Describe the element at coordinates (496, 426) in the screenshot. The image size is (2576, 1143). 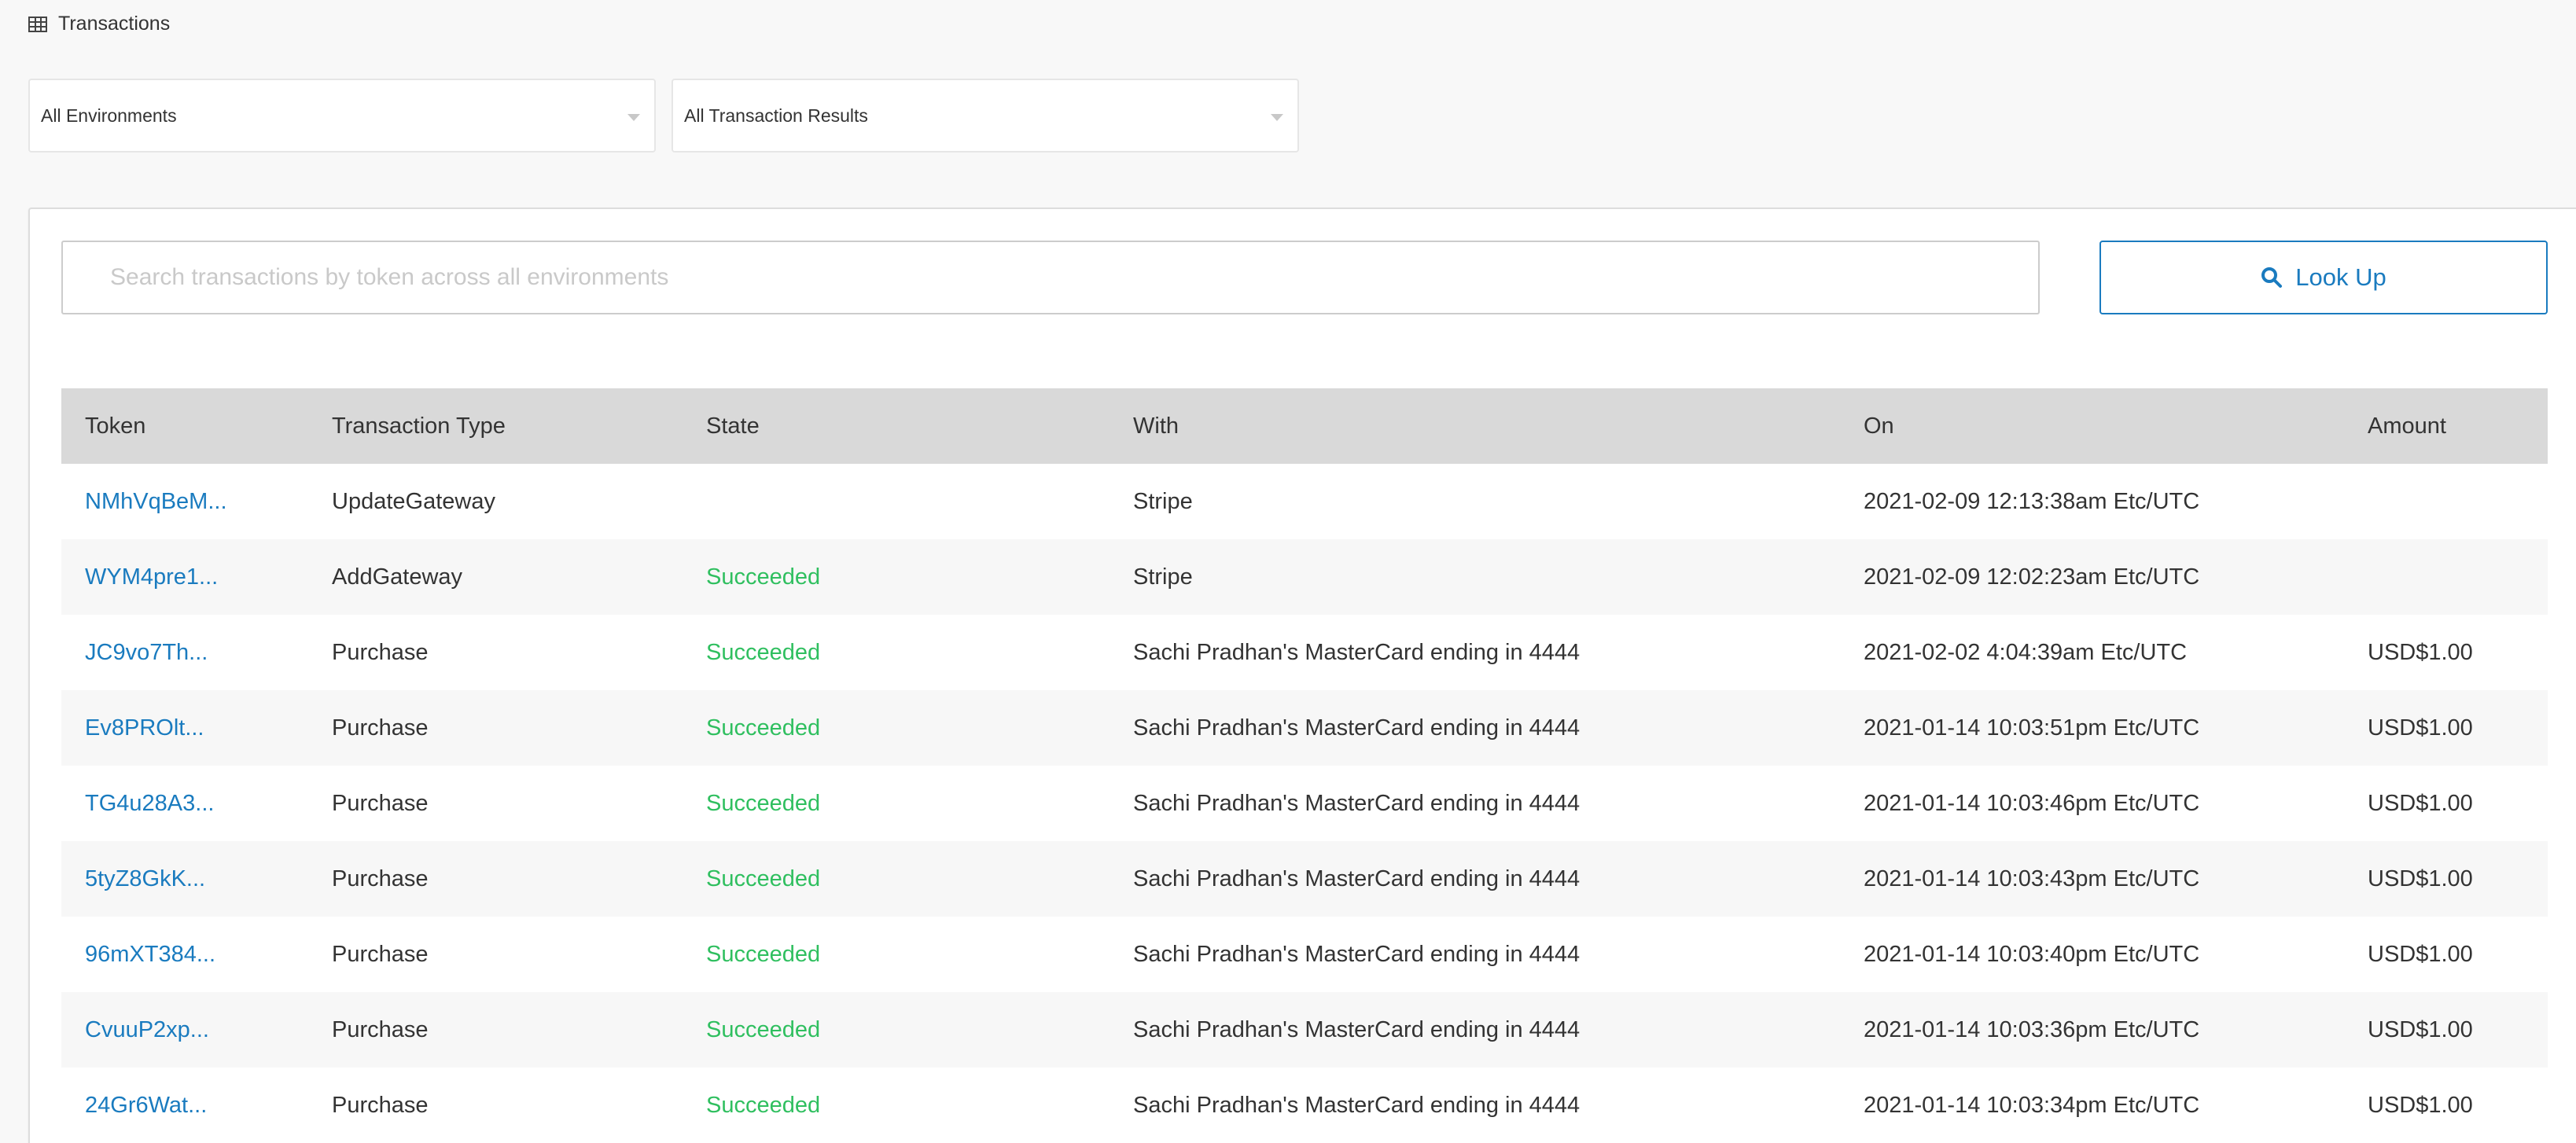
I see `column-header-transaction-type: Transaction Type` at that location.